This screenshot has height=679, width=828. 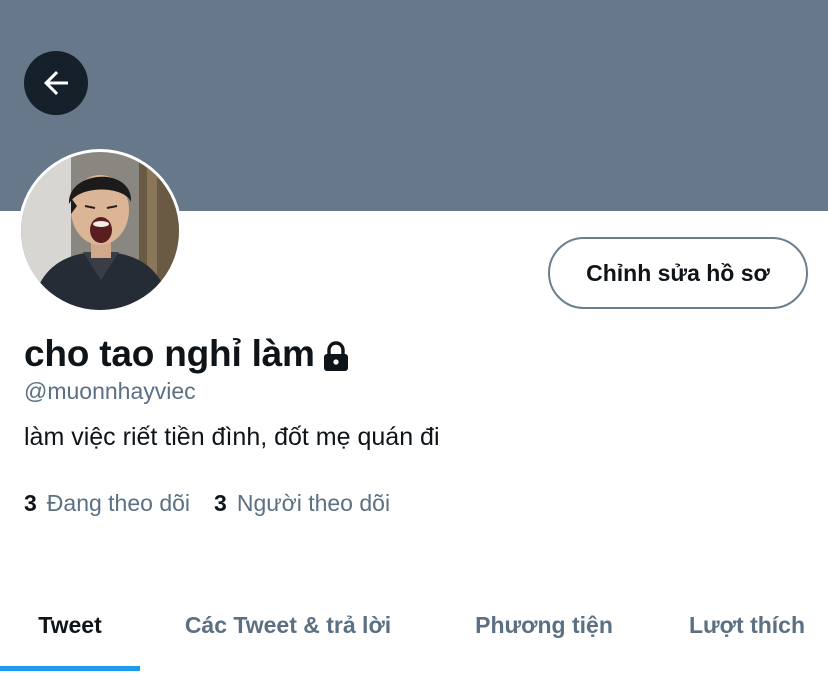 I want to click on edit-profile-button: Chỉnh sửa hồ sơ, so click(x=678, y=273).